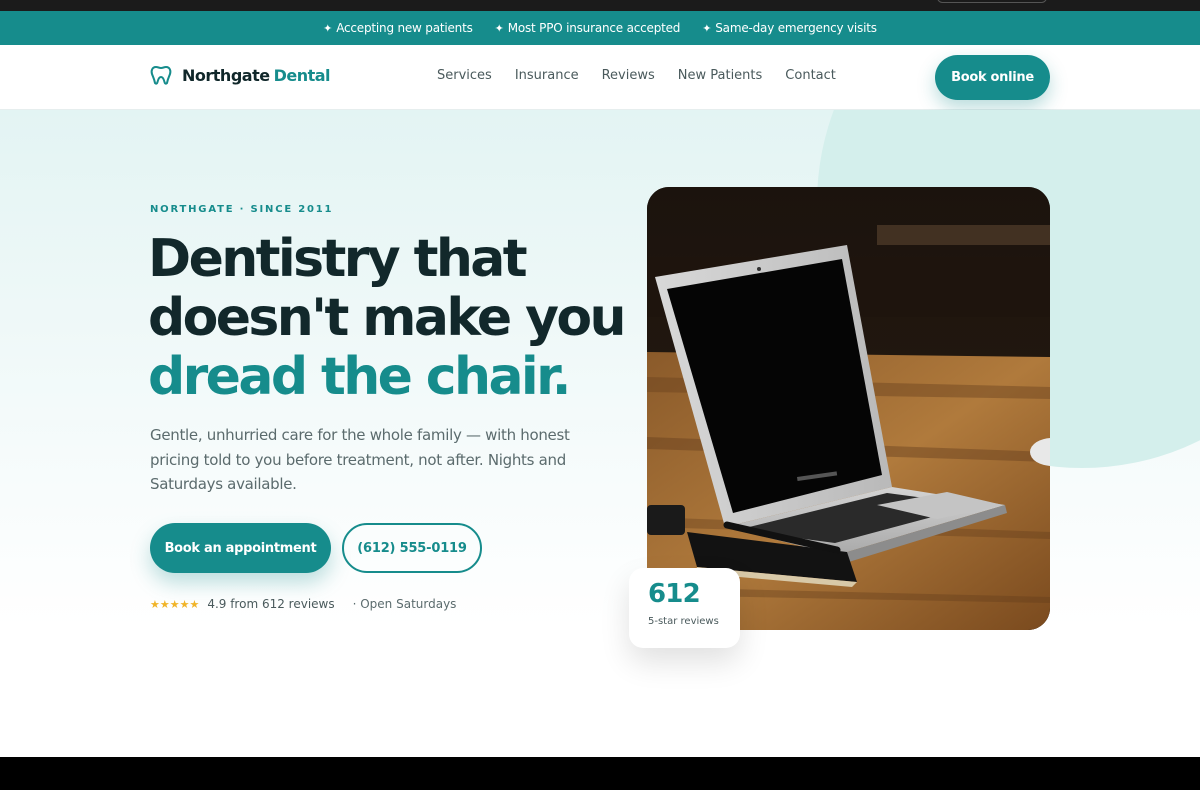 This screenshot has width=1200, height=790. Describe the element at coordinates (404, 604) in the screenshot. I see `open-saturdays-text: · Open Saturdays` at that location.